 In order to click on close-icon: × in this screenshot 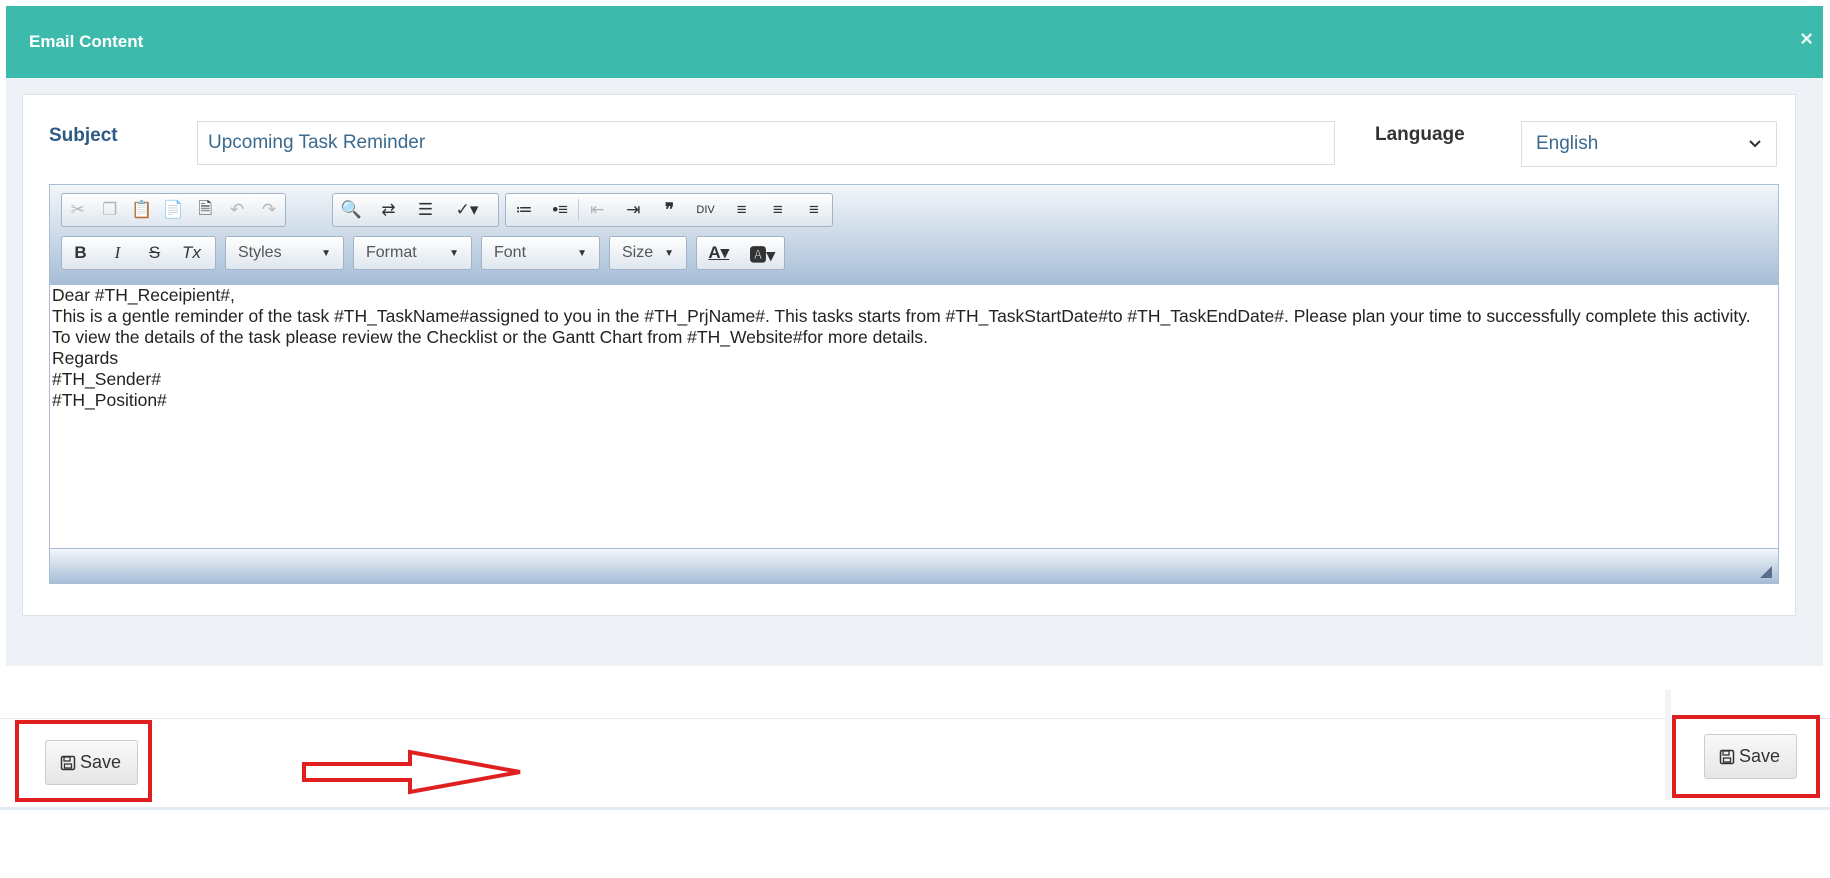, I will do `click(1806, 39)`.